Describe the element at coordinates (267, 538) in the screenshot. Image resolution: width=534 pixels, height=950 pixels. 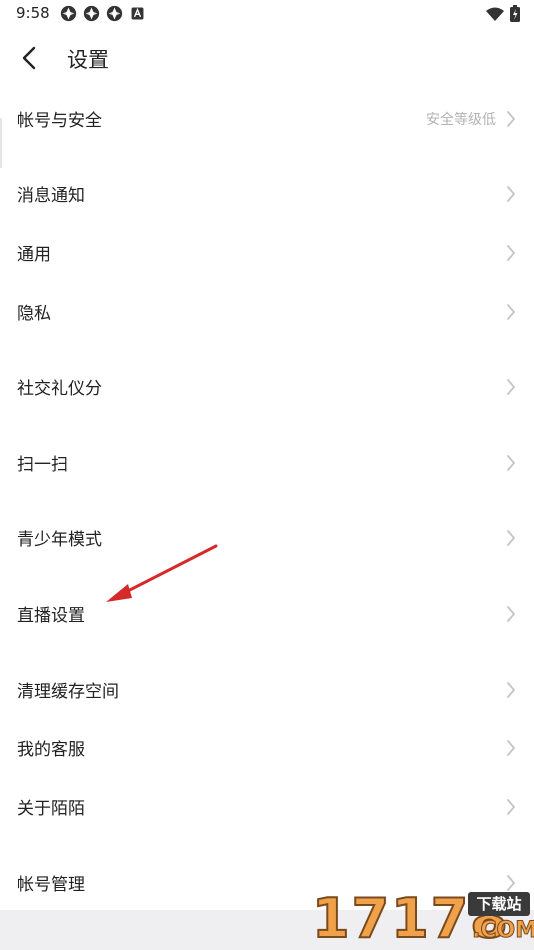
I see `setting-item-teen-mode: 青少年模式` at that location.